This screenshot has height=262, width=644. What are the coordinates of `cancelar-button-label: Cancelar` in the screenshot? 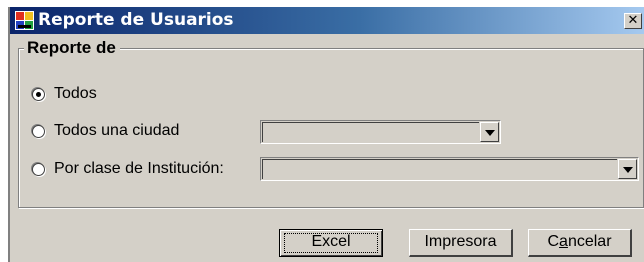 It's located at (579, 241).